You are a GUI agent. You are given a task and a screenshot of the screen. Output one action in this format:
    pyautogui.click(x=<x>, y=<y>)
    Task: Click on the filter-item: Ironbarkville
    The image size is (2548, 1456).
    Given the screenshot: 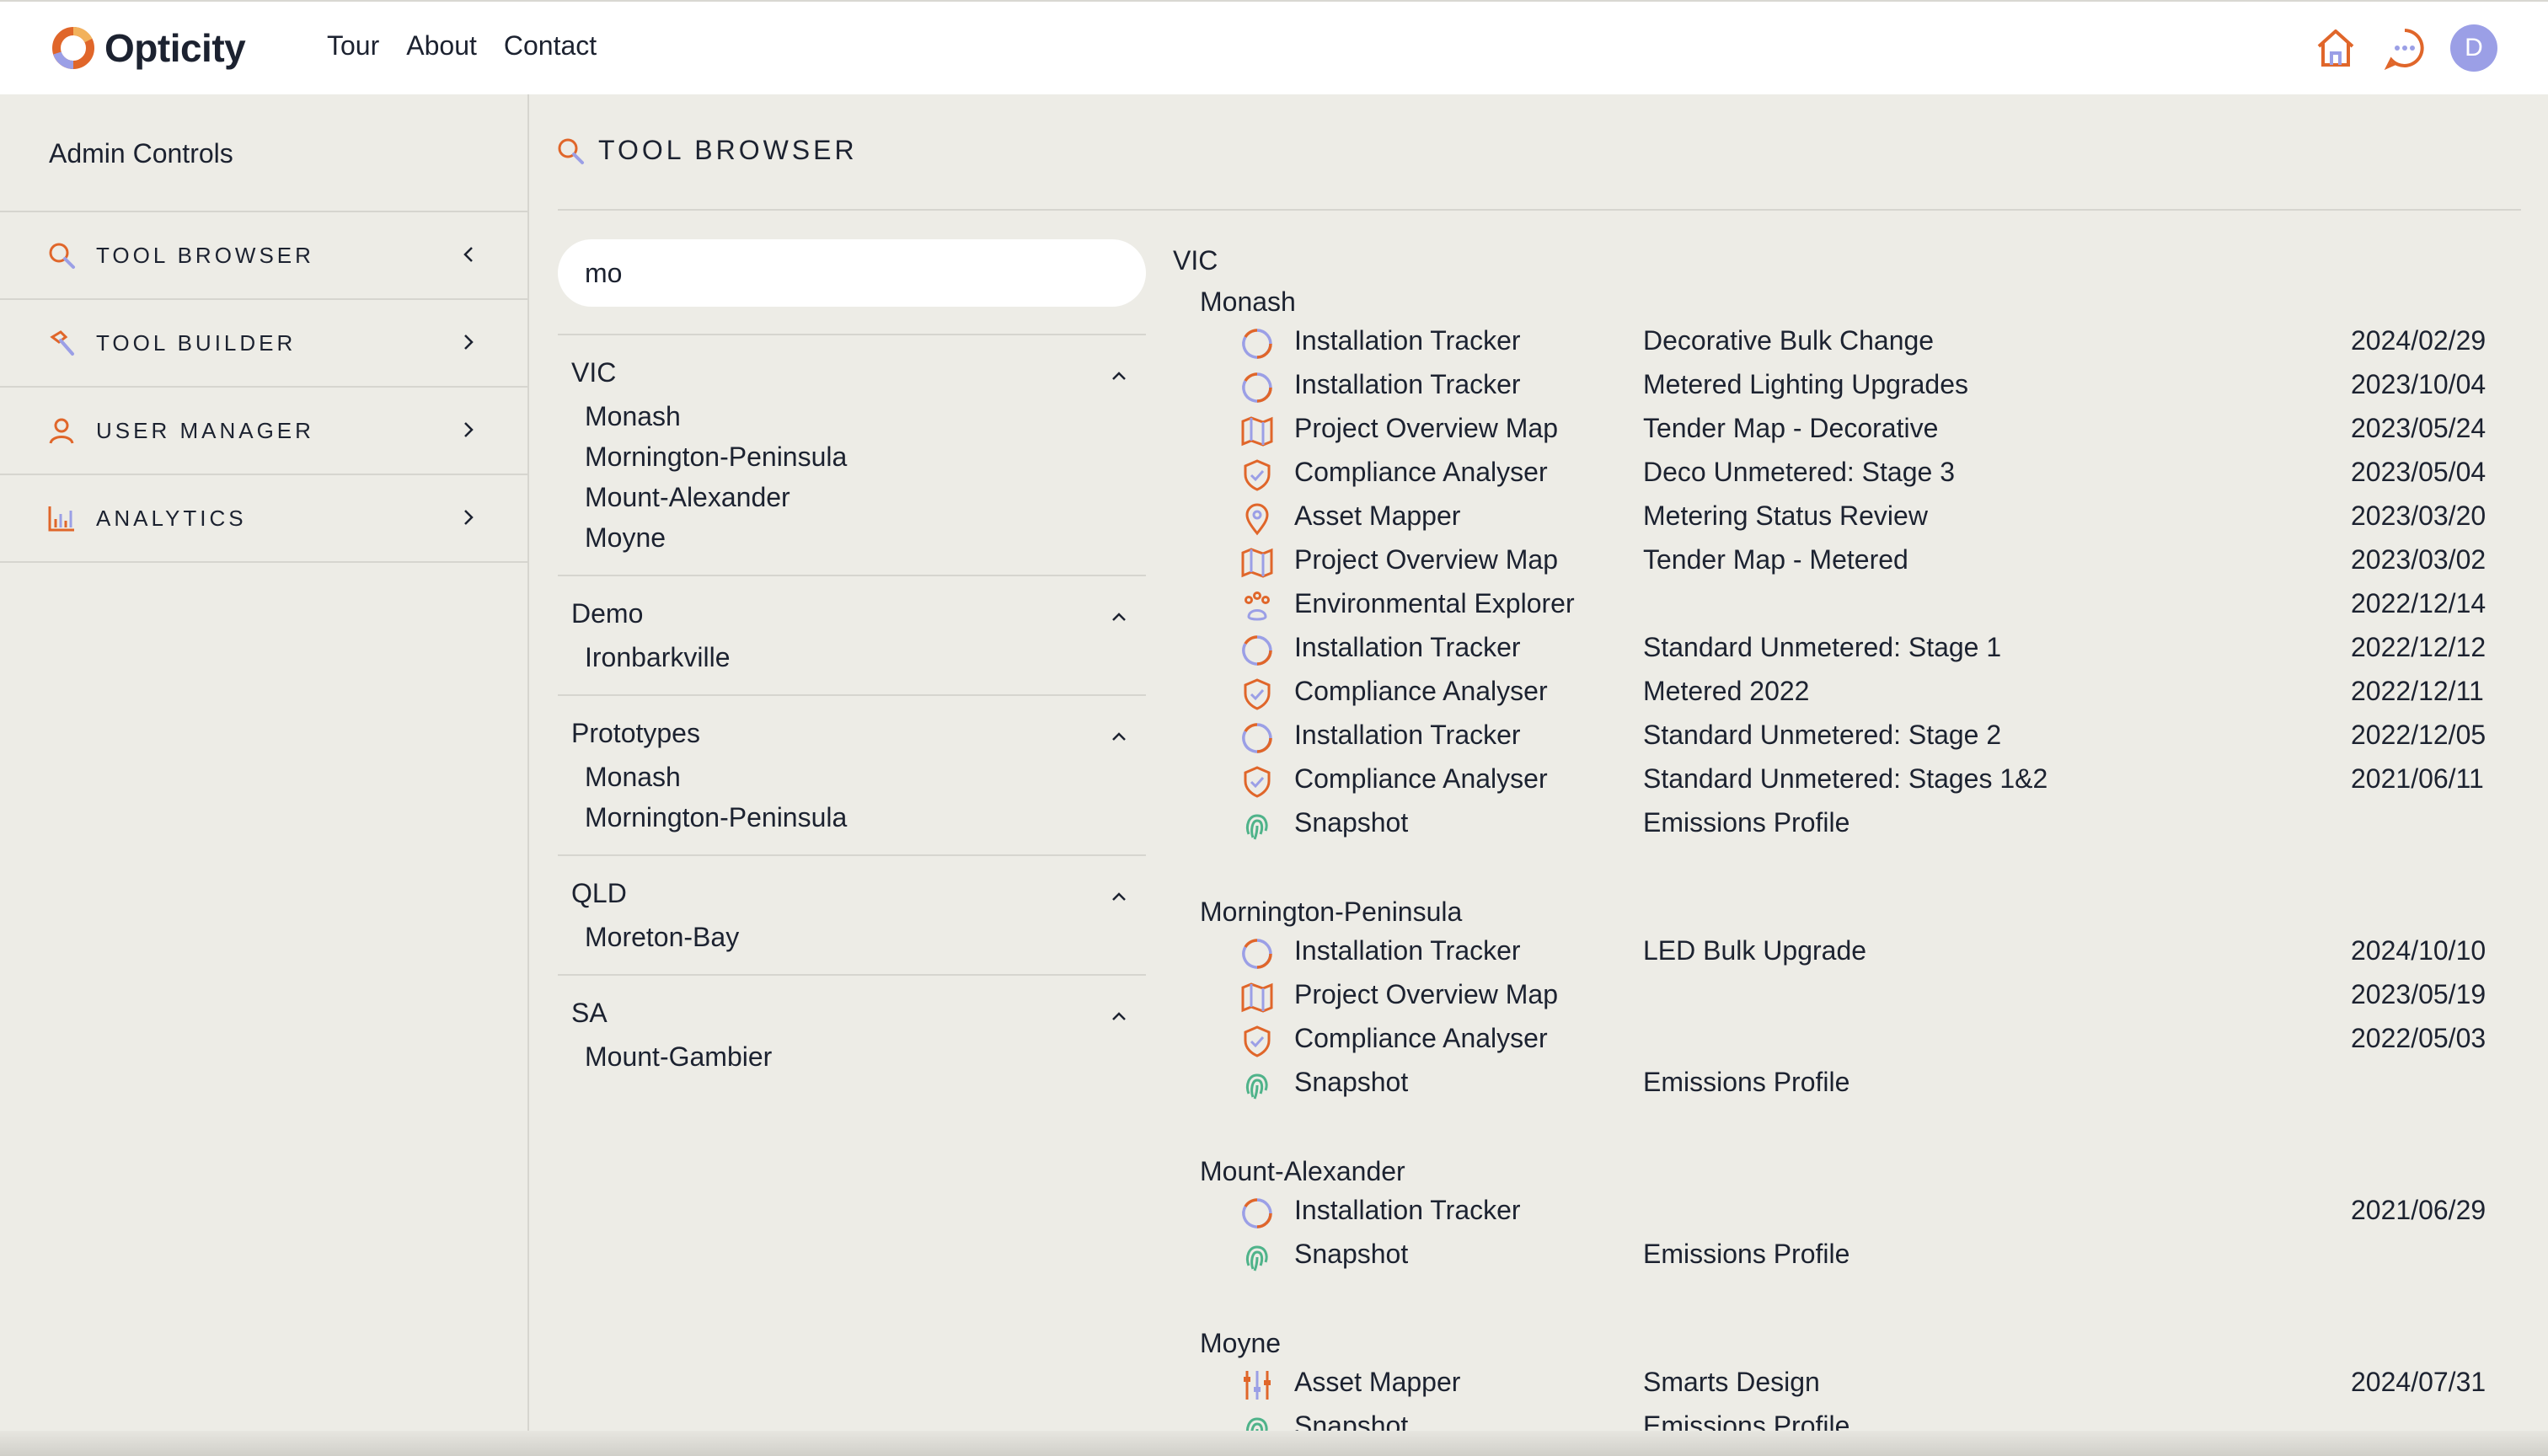 What is the action you would take?
    pyautogui.click(x=865, y=657)
    